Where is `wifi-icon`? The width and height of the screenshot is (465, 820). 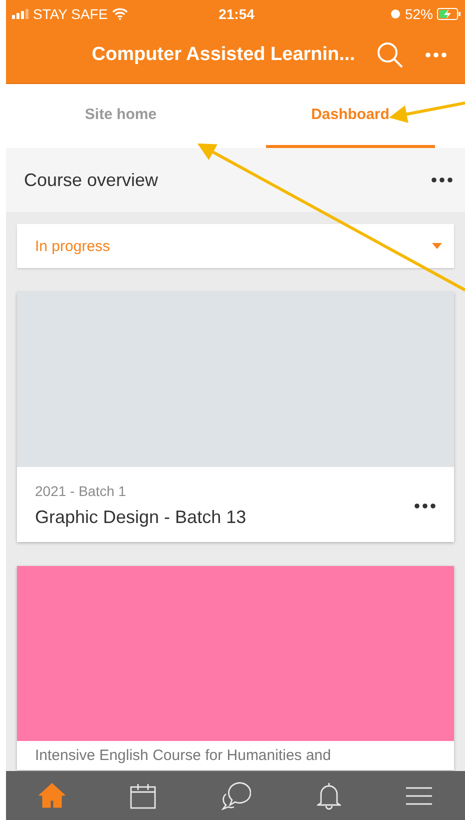
wifi-icon is located at coordinates (120, 14).